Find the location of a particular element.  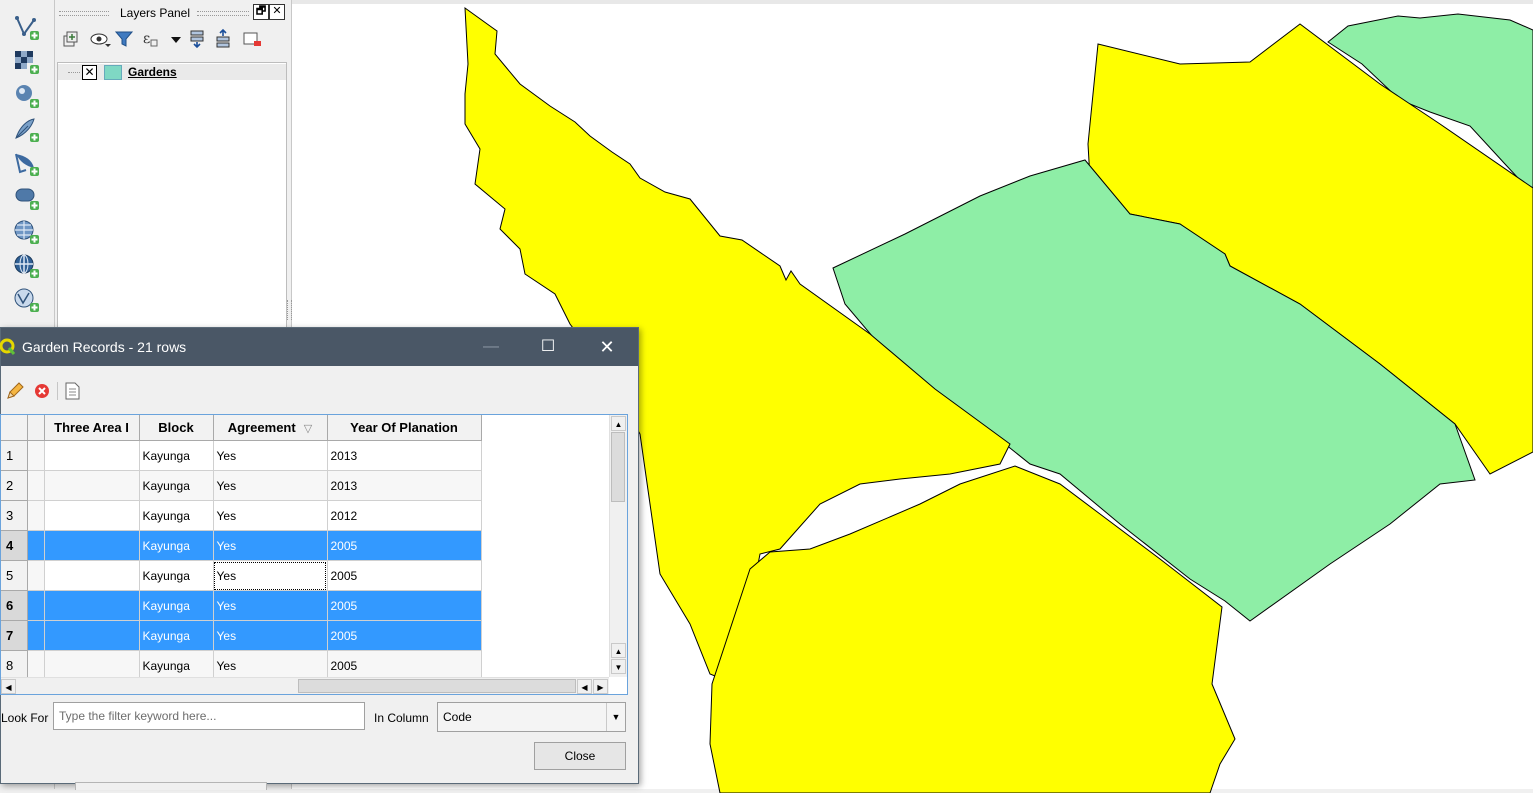

close-panel-button: ✕ is located at coordinates (277, 12).